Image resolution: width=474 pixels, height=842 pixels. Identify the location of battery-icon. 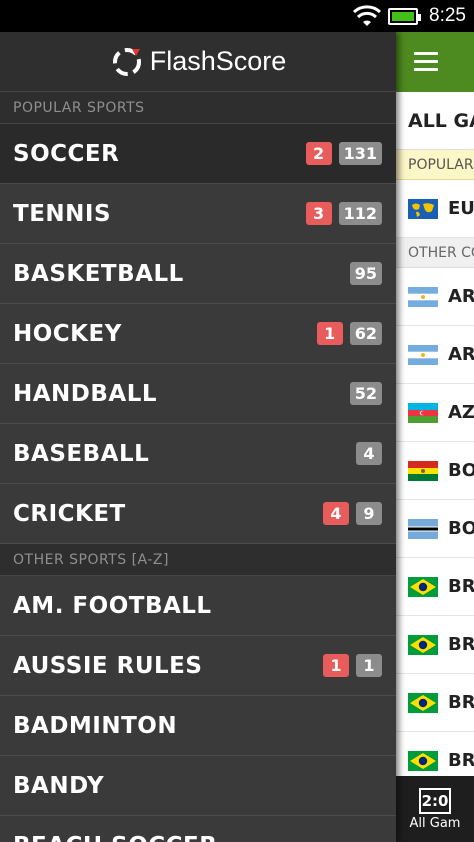
(404, 16).